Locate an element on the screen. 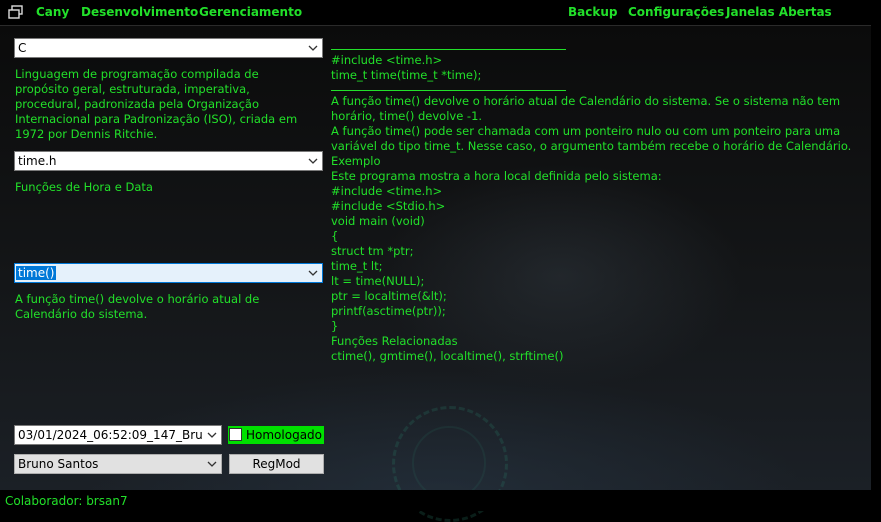 This screenshot has height=522, width=881. language-select: C is located at coordinates (168, 48).